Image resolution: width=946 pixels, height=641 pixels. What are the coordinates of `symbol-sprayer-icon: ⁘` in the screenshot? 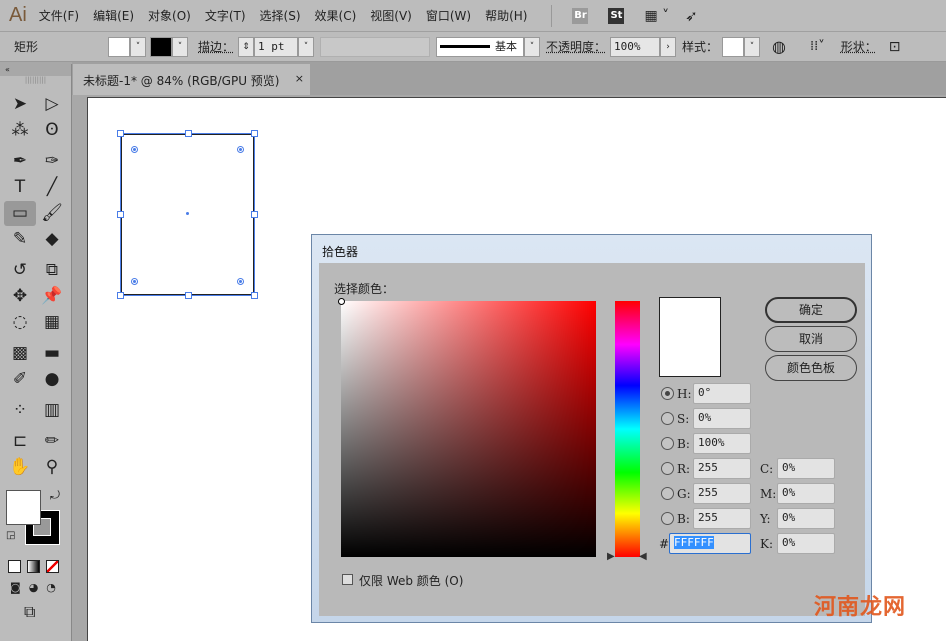 It's located at (20, 410).